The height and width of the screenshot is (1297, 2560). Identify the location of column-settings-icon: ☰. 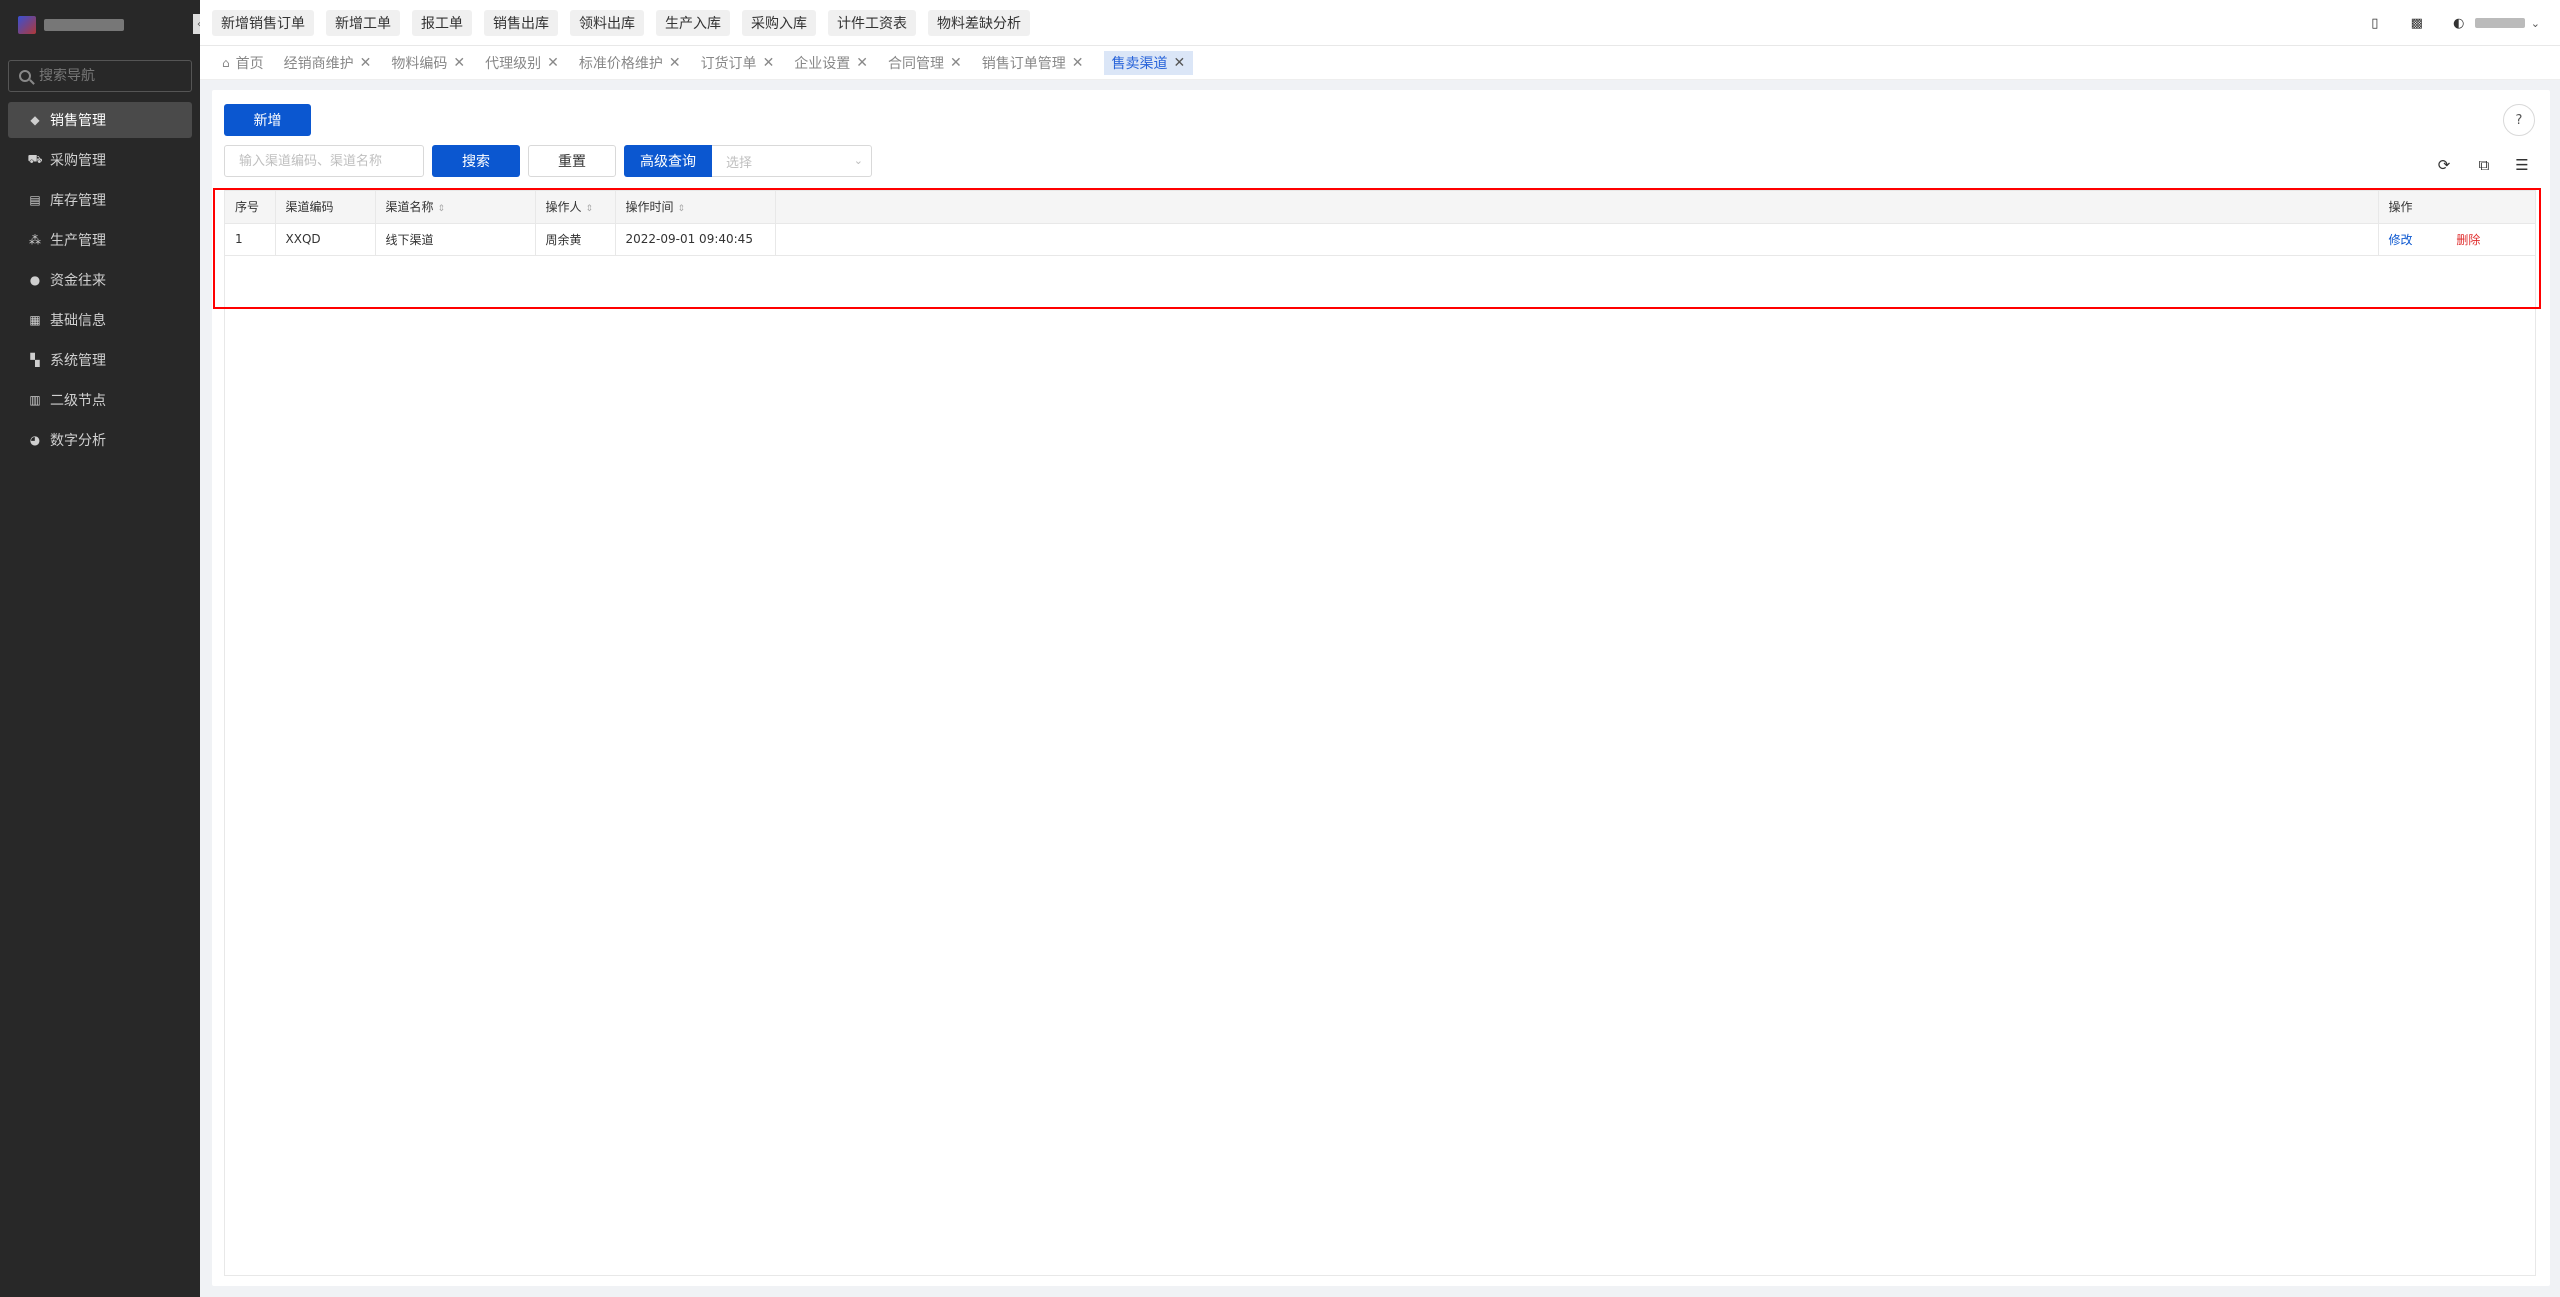
(2522, 165).